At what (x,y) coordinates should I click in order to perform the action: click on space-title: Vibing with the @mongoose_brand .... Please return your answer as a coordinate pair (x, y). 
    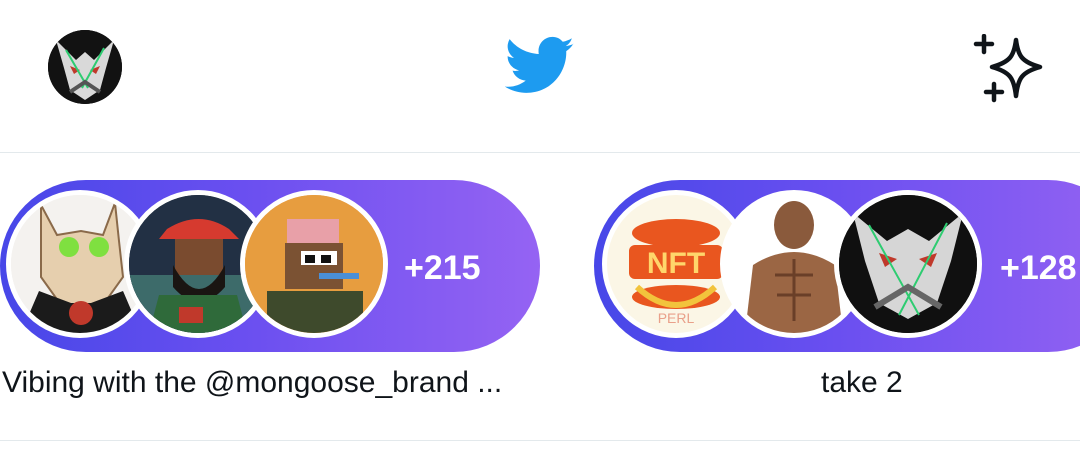
    Looking at the image, I should click on (252, 383).